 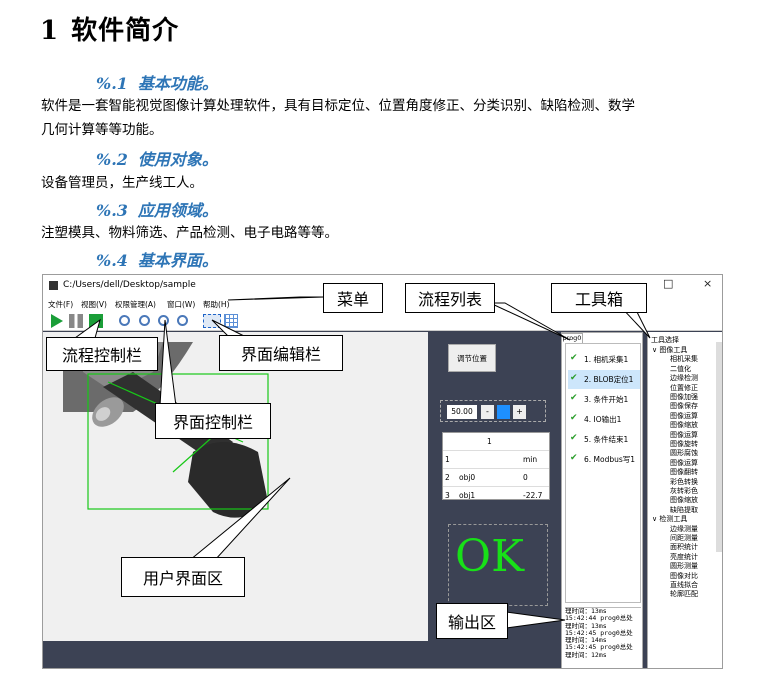 I want to click on pointer-menu, so click(x=276, y=298).